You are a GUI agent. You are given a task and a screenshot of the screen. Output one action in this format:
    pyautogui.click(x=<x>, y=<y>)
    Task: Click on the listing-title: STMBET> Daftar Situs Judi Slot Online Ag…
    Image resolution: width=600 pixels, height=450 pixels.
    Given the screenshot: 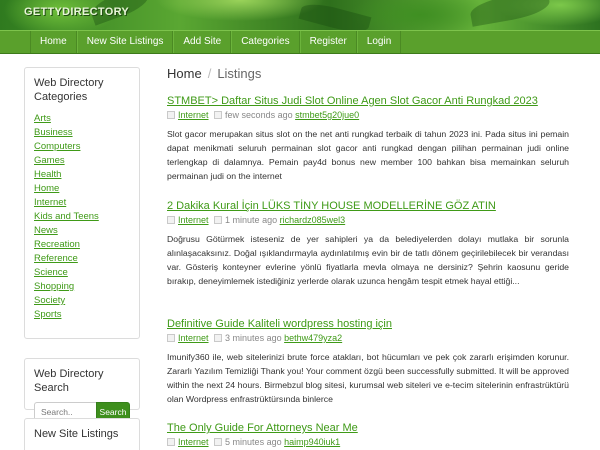 What is the action you would take?
    pyautogui.click(x=368, y=101)
    